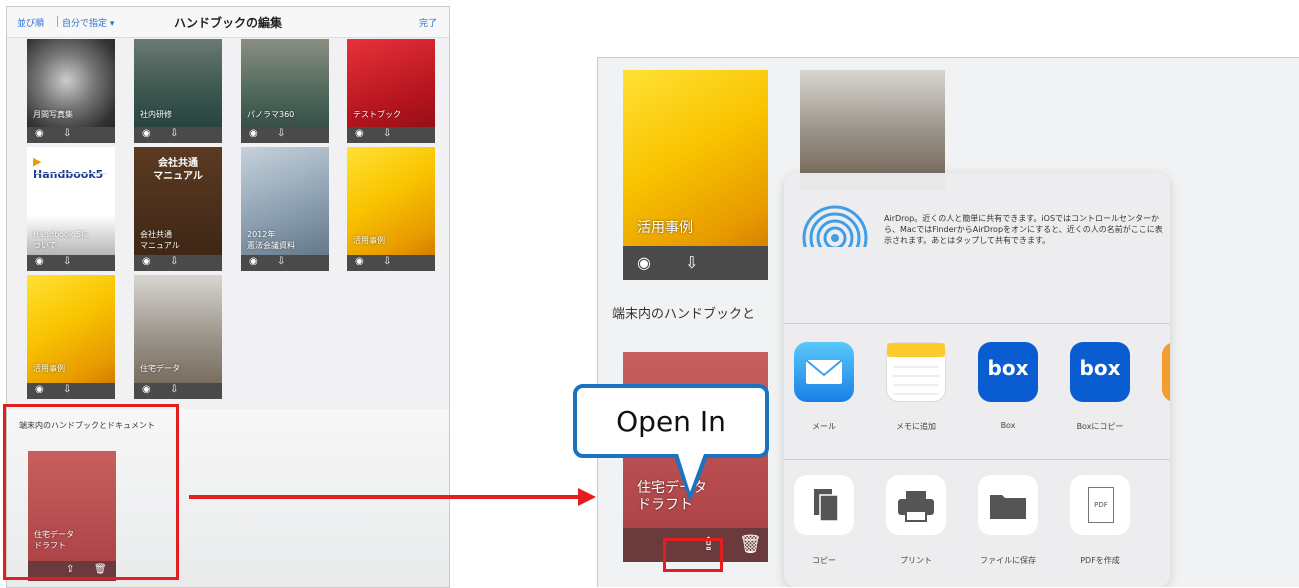 The height and width of the screenshot is (588, 1299). What do you see at coordinates (271, 240) in the screenshot?
I see `book-title: 2012年 憲法会議資料` at bounding box center [271, 240].